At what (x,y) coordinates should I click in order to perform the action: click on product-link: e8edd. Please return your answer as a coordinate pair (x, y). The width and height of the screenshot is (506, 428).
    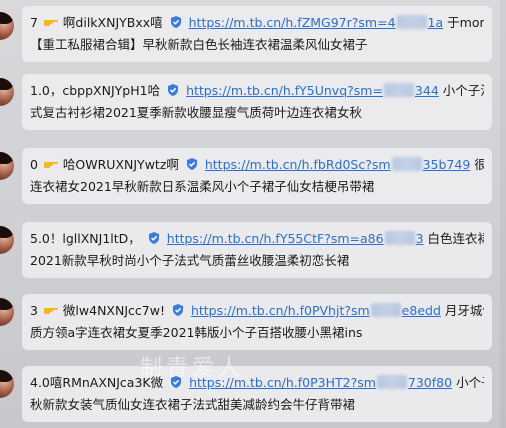
    Looking at the image, I should click on (421, 310).